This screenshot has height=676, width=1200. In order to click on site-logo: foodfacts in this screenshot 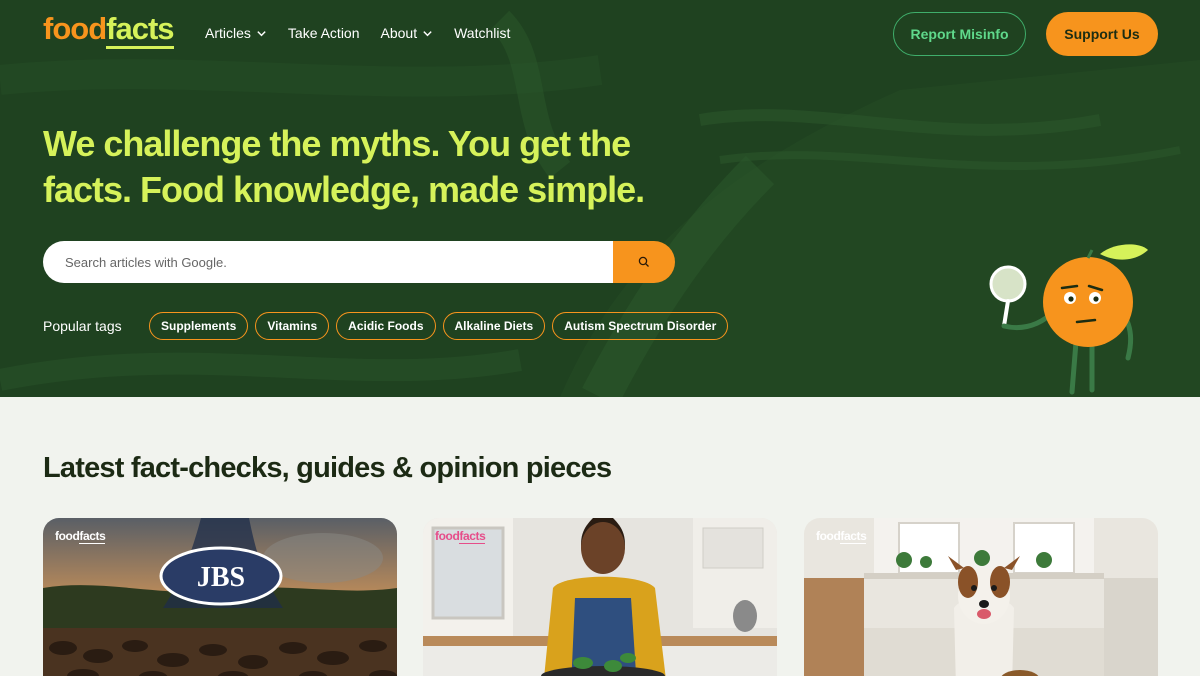, I will do `click(109, 30)`.